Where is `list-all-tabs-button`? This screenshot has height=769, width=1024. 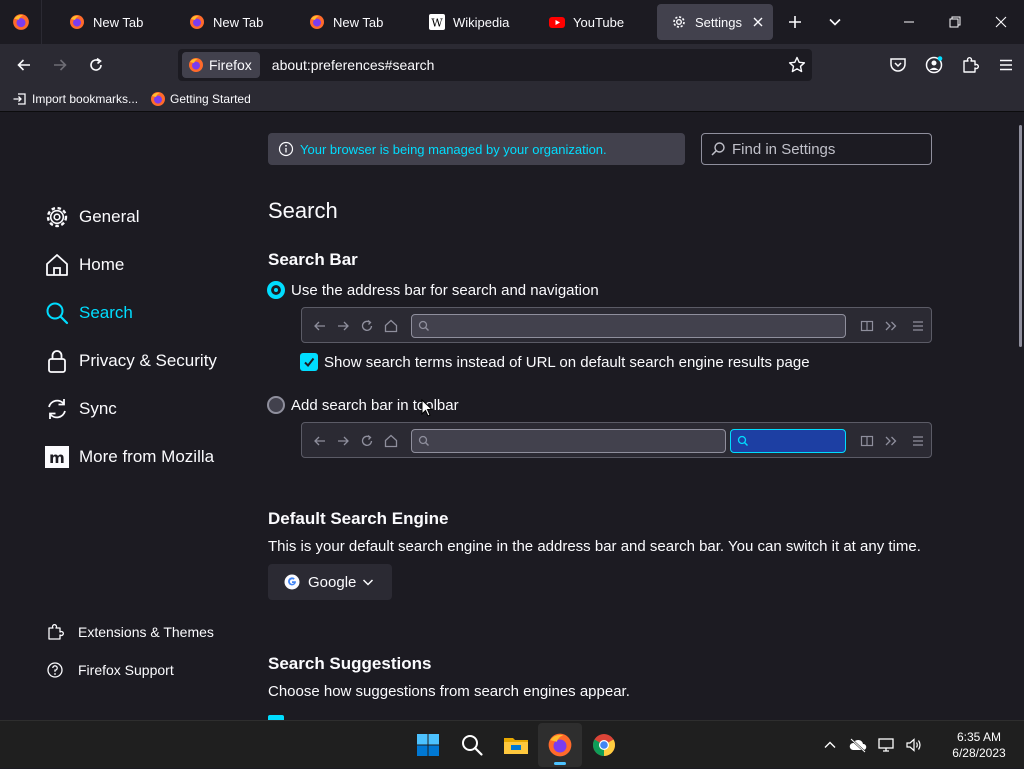 list-all-tabs-button is located at coordinates (835, 22).